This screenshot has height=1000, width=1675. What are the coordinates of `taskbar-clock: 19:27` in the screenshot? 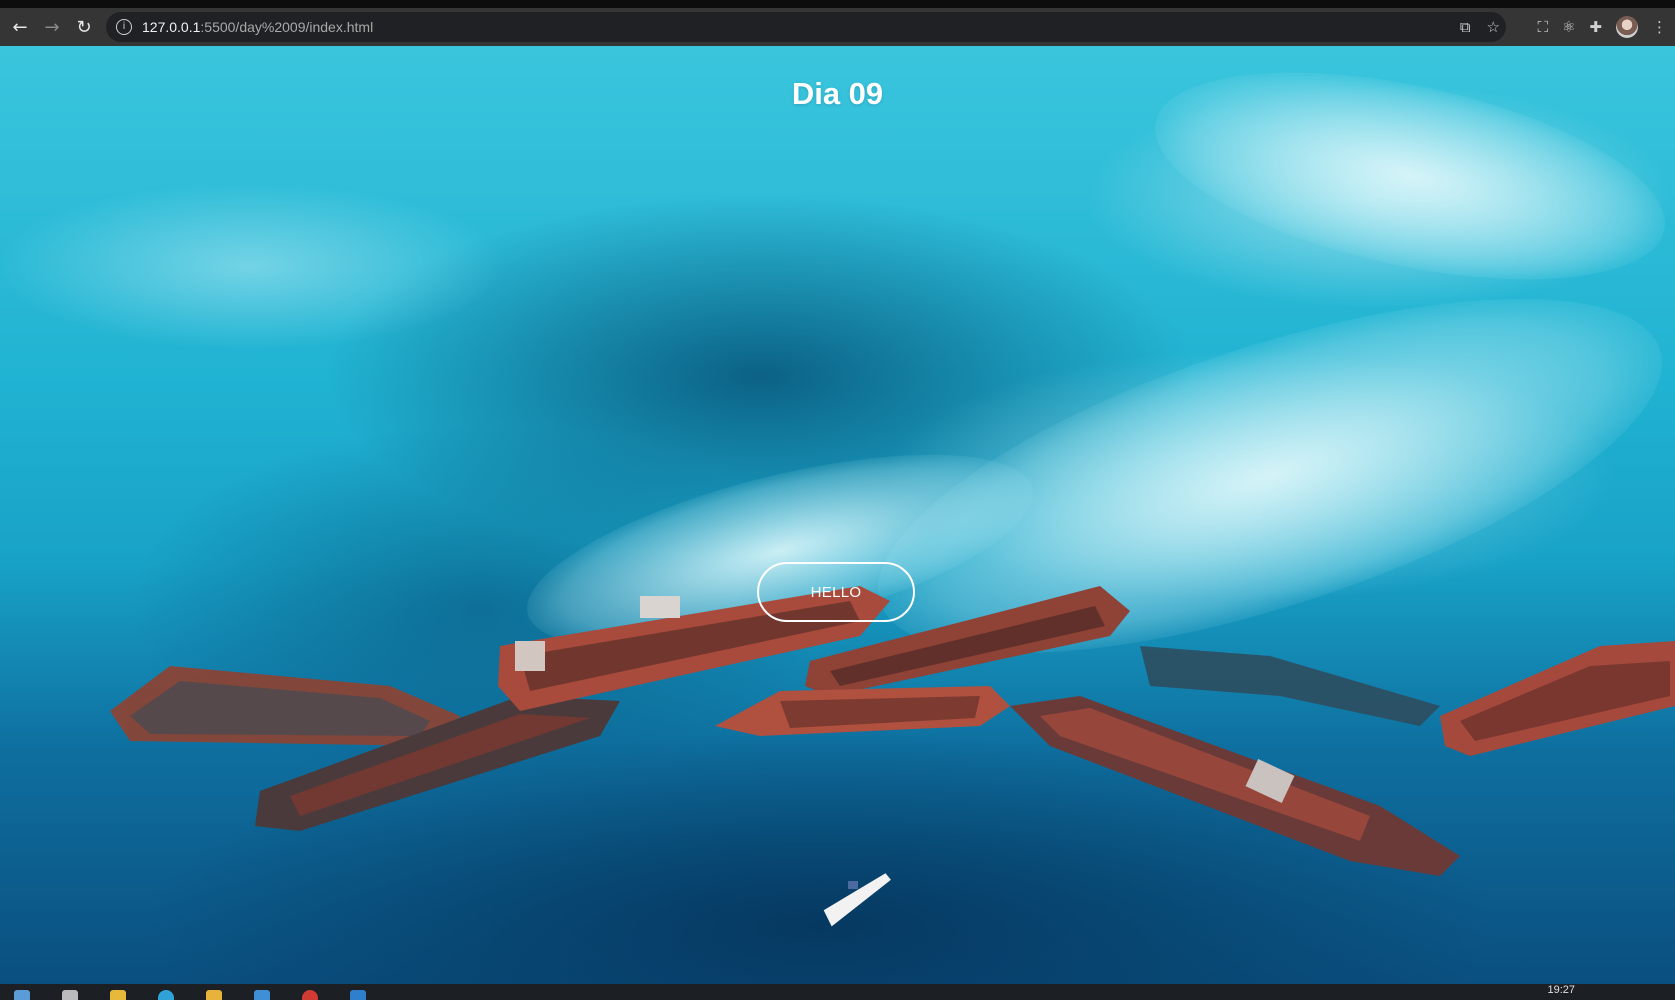 It's located at (1561, 990).